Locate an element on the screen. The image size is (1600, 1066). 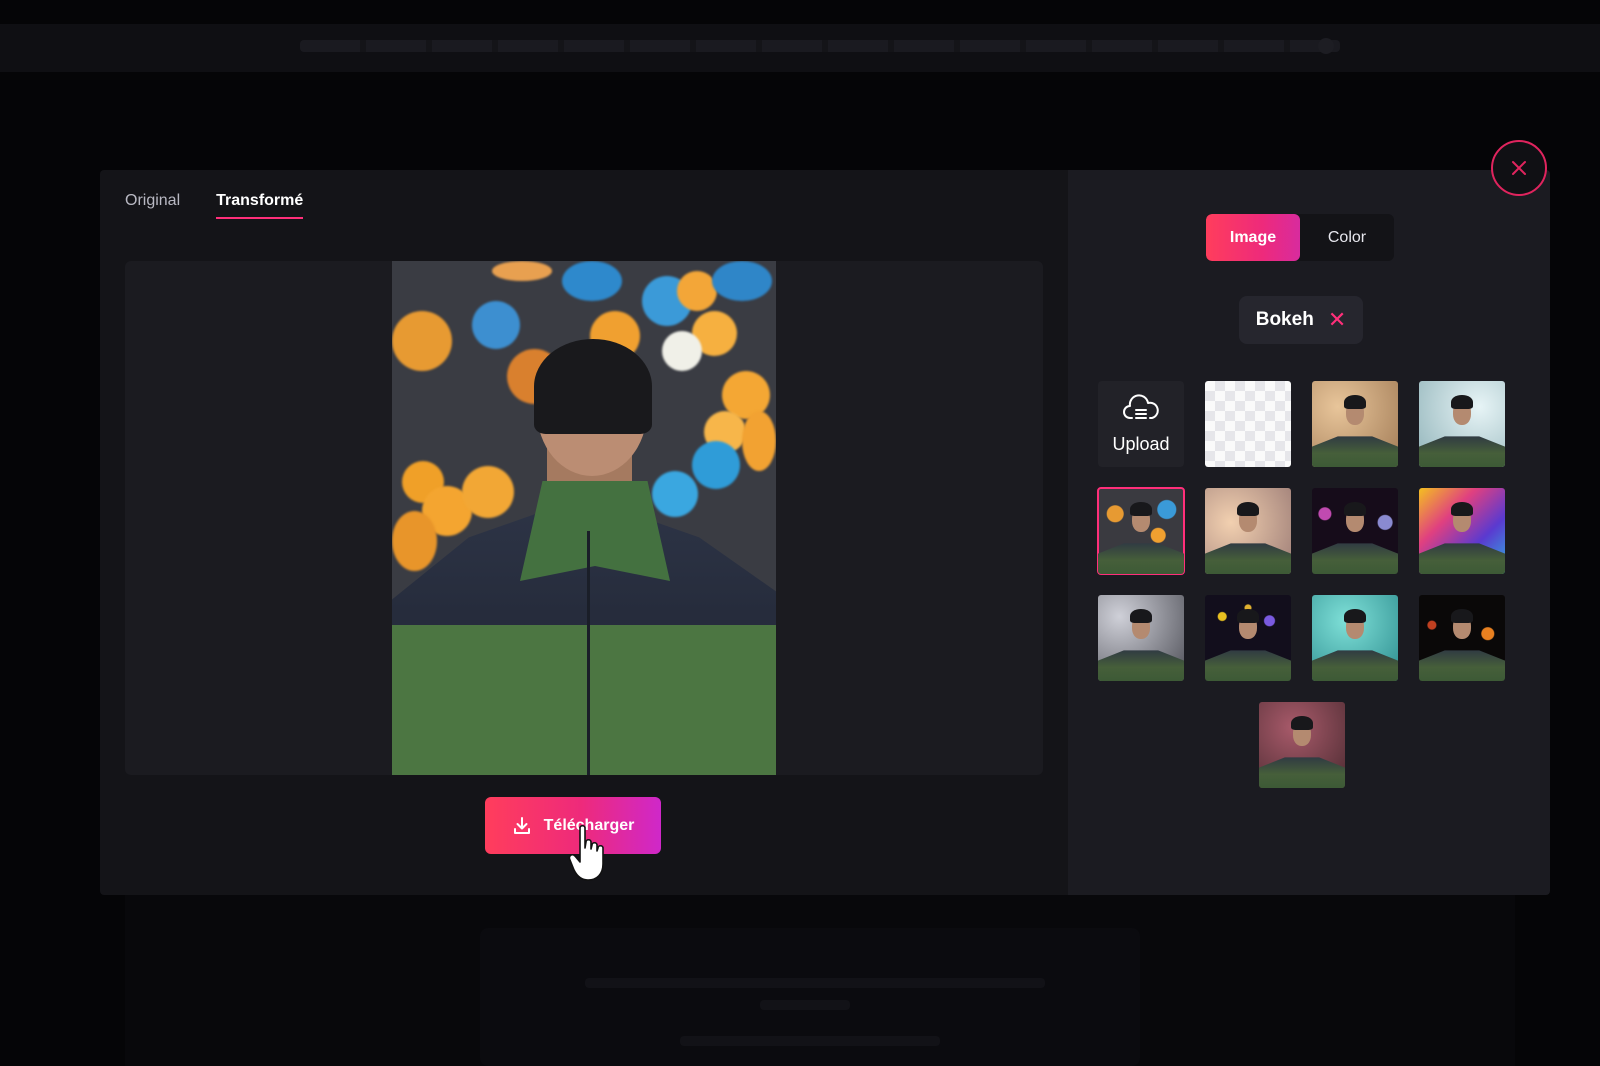
tab-original: Original is located at coordinates (152, 205).